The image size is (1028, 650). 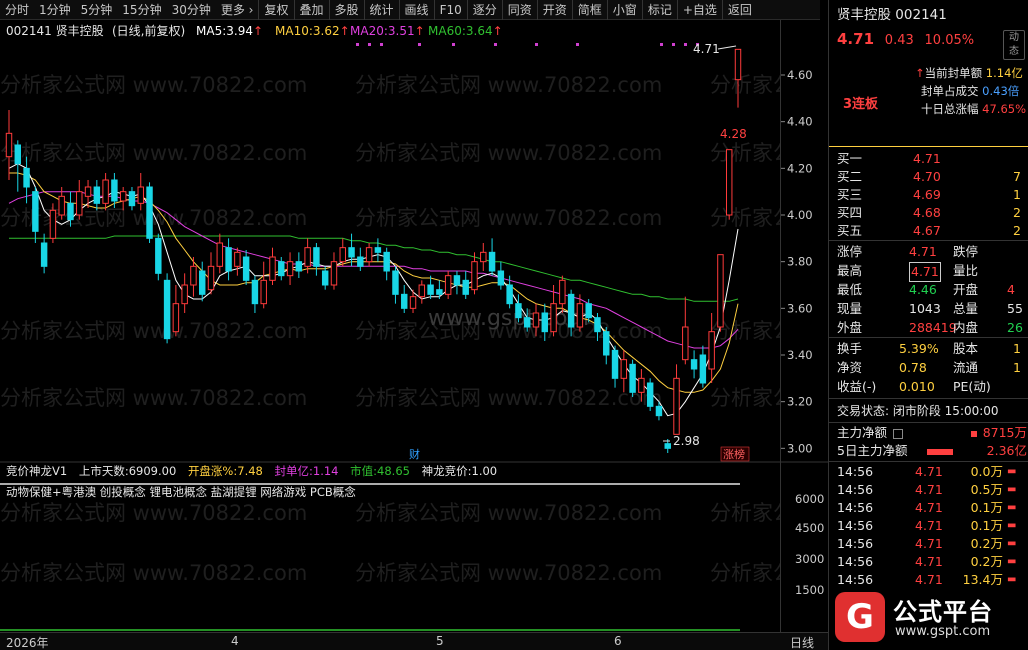 What do you see at coordinates (381, 10) in the screenshot?
I see `toolbar-item-9: 统计` at bounding box center [381, 10].